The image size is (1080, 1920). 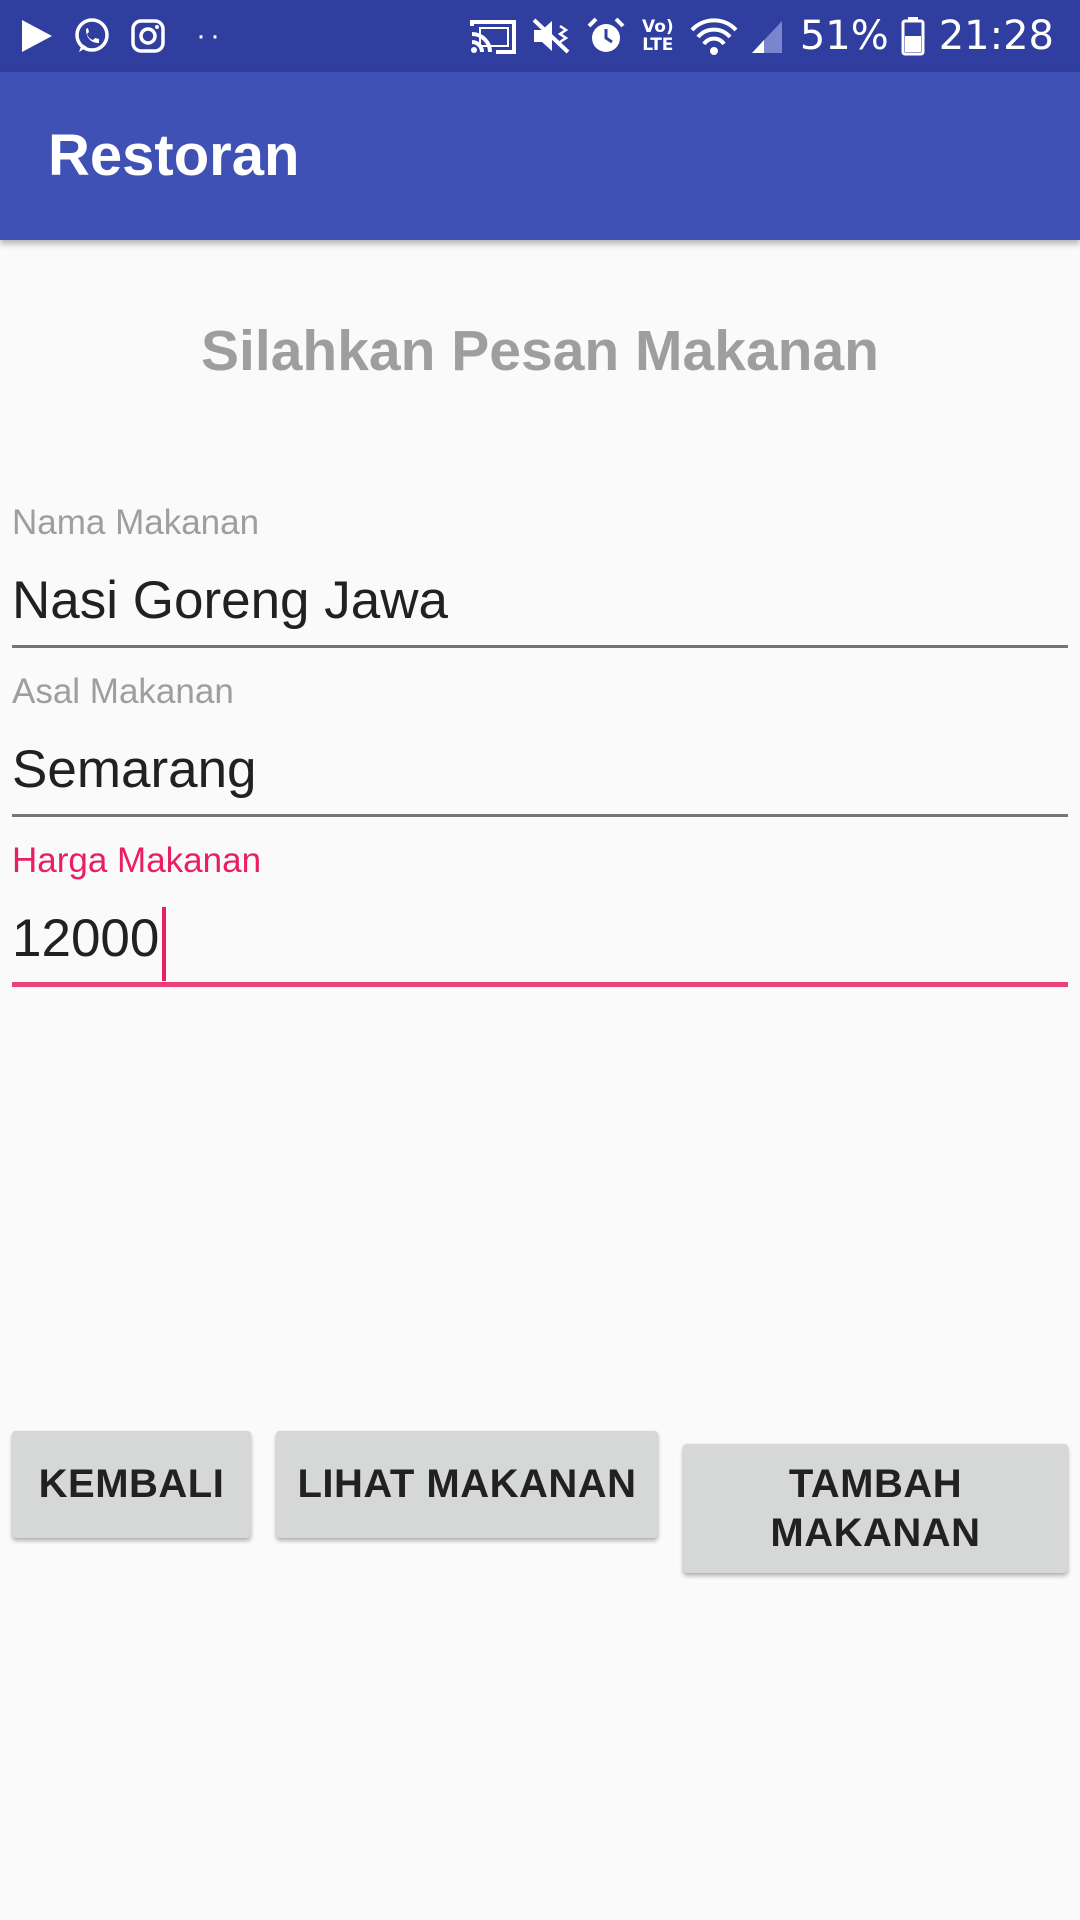 What do you see at coordinates (467, 1484) in the screenshot?
I see `view-food-button: LIHAT MAKANAN` at bounding box center [467, 1484].